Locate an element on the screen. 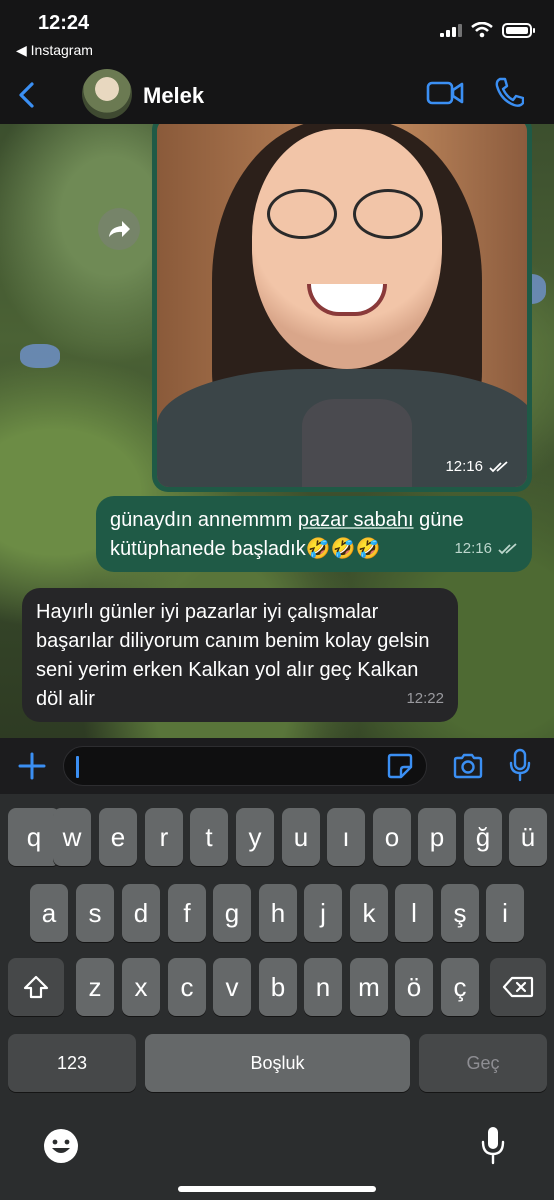  key-v: v is located at coordinates (232, 987).